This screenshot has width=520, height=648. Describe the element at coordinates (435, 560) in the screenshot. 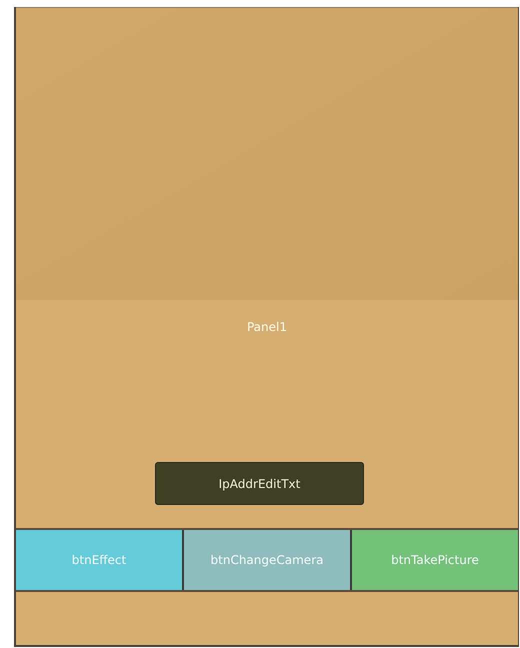

I see `action-button: btnTakePicture` at that location.